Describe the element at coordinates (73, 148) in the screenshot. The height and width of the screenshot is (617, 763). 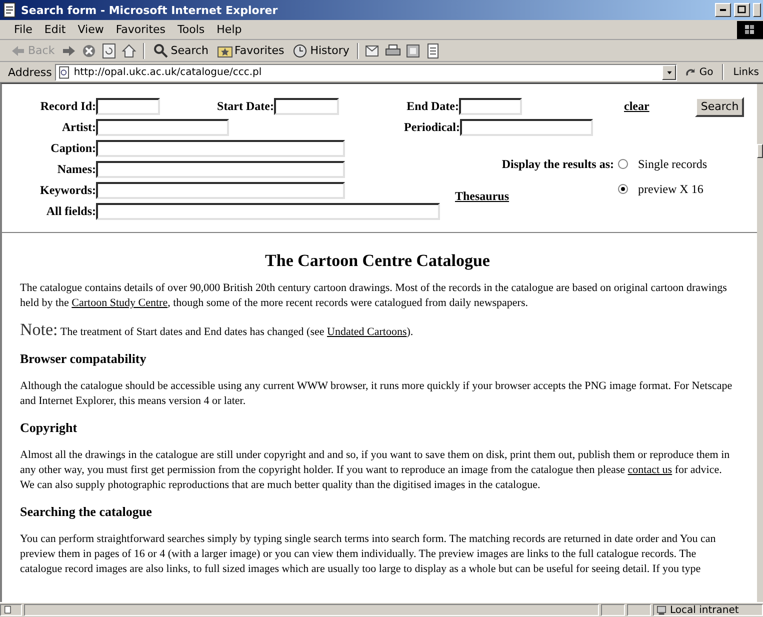
I see `field-label: Caption:` at that location.